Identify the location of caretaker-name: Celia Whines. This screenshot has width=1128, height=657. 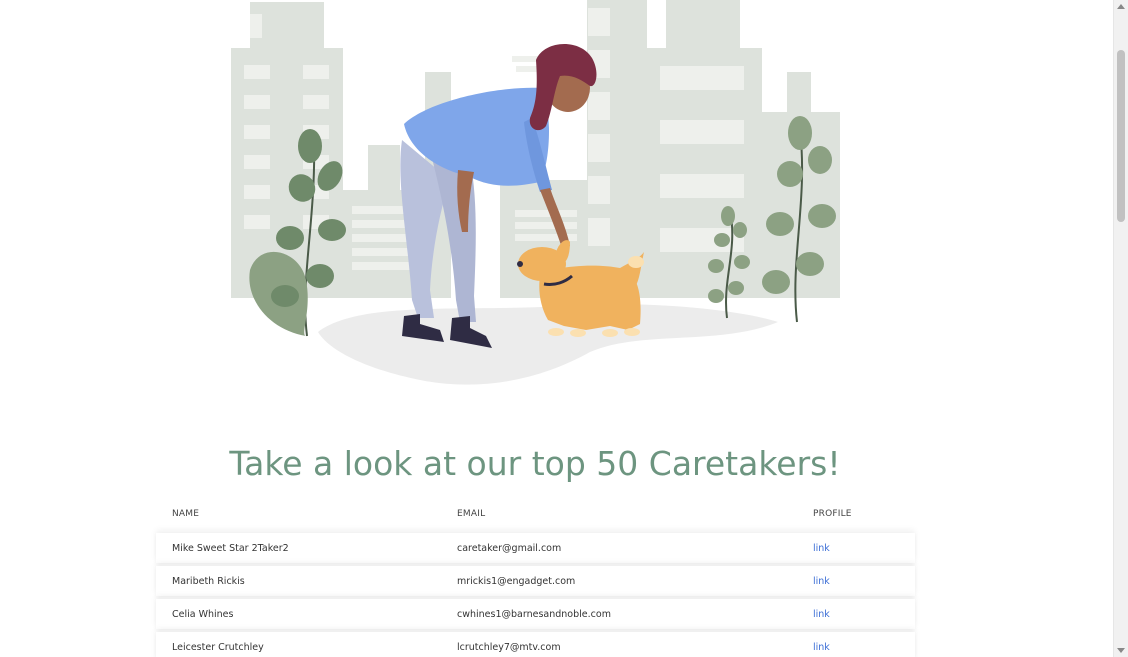
(203, 614).